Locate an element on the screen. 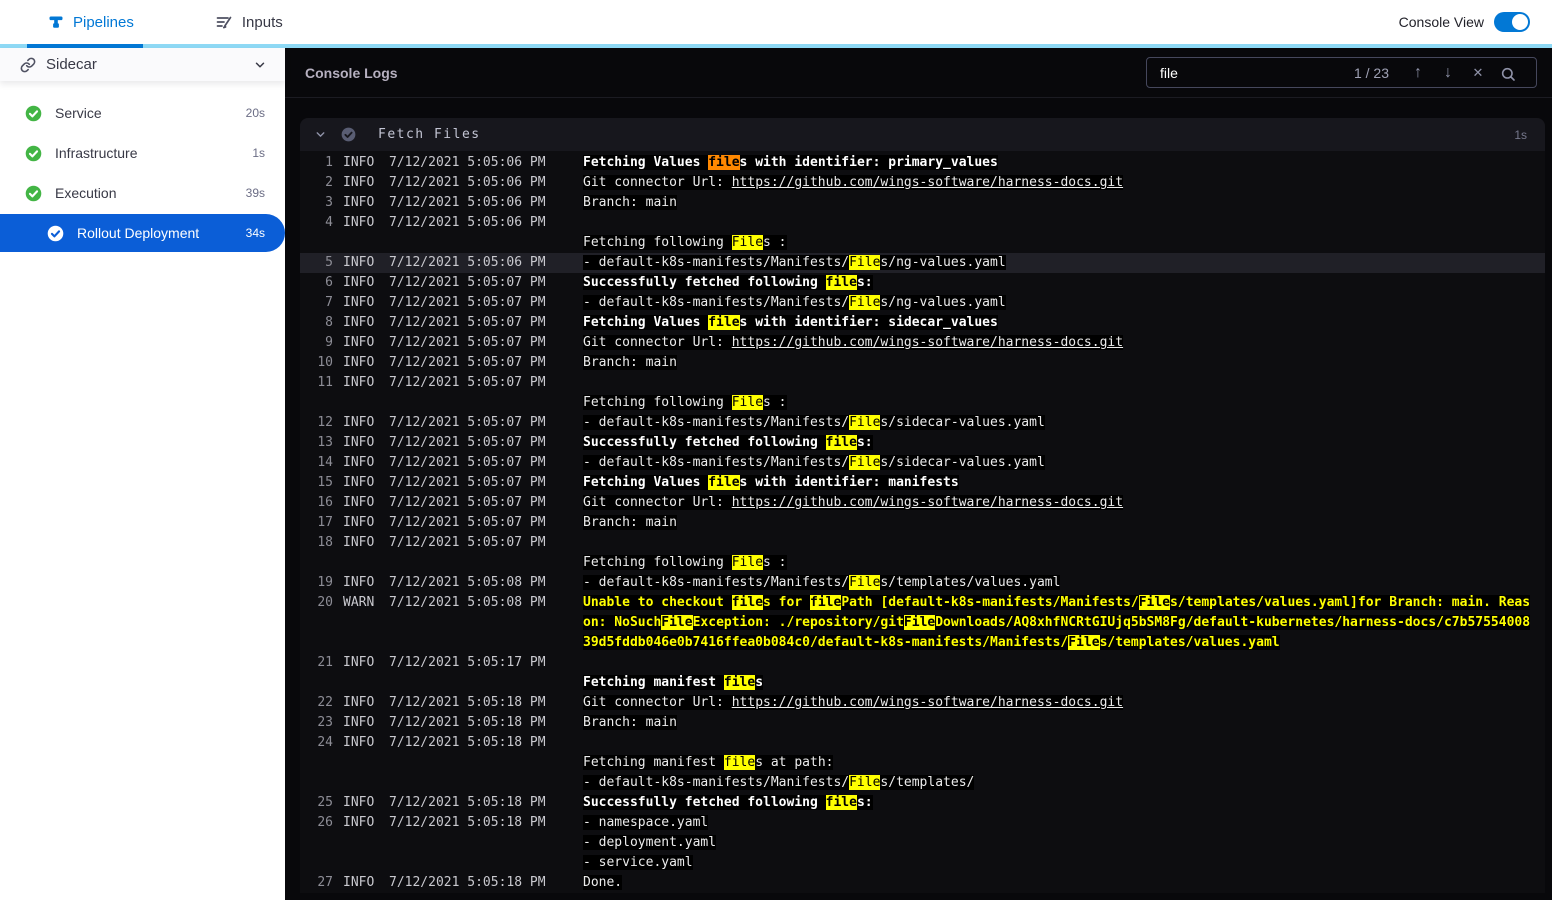  log-text: s : is located at coordinates (775, 562).